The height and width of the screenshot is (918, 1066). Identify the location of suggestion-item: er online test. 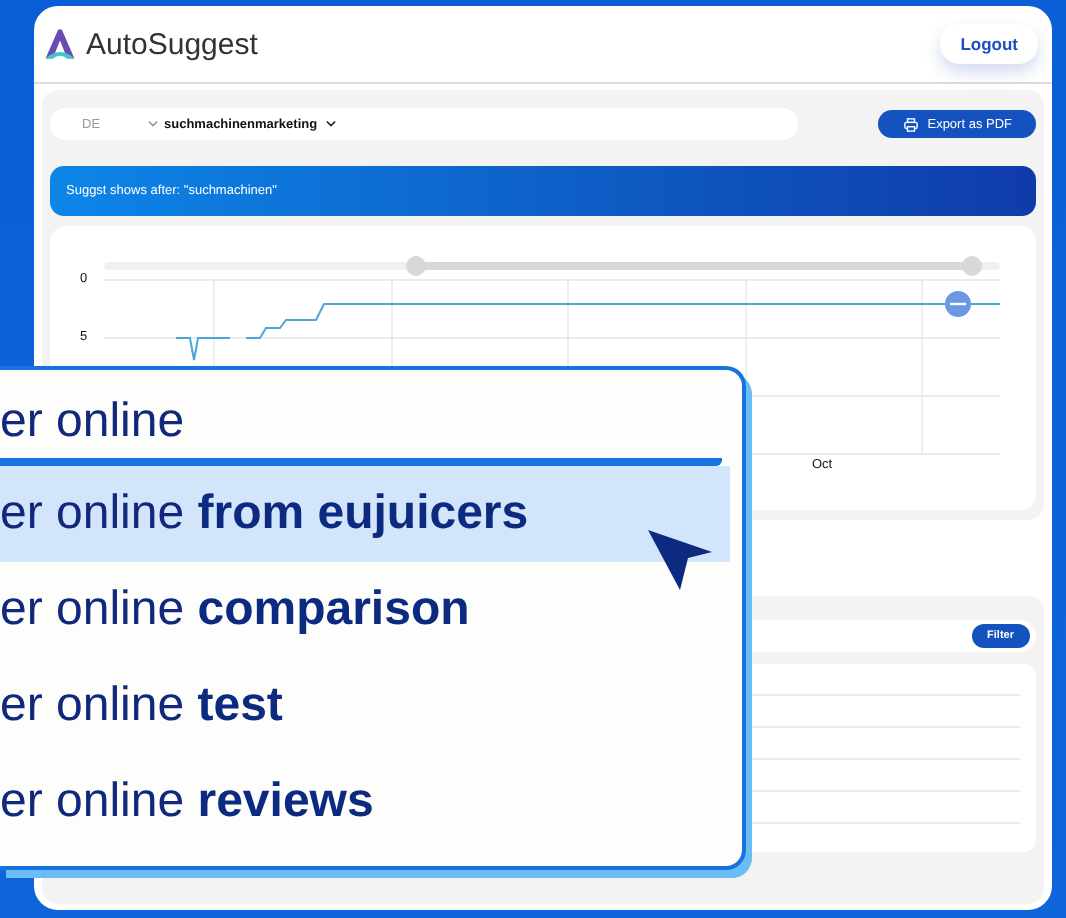
(365, 706).